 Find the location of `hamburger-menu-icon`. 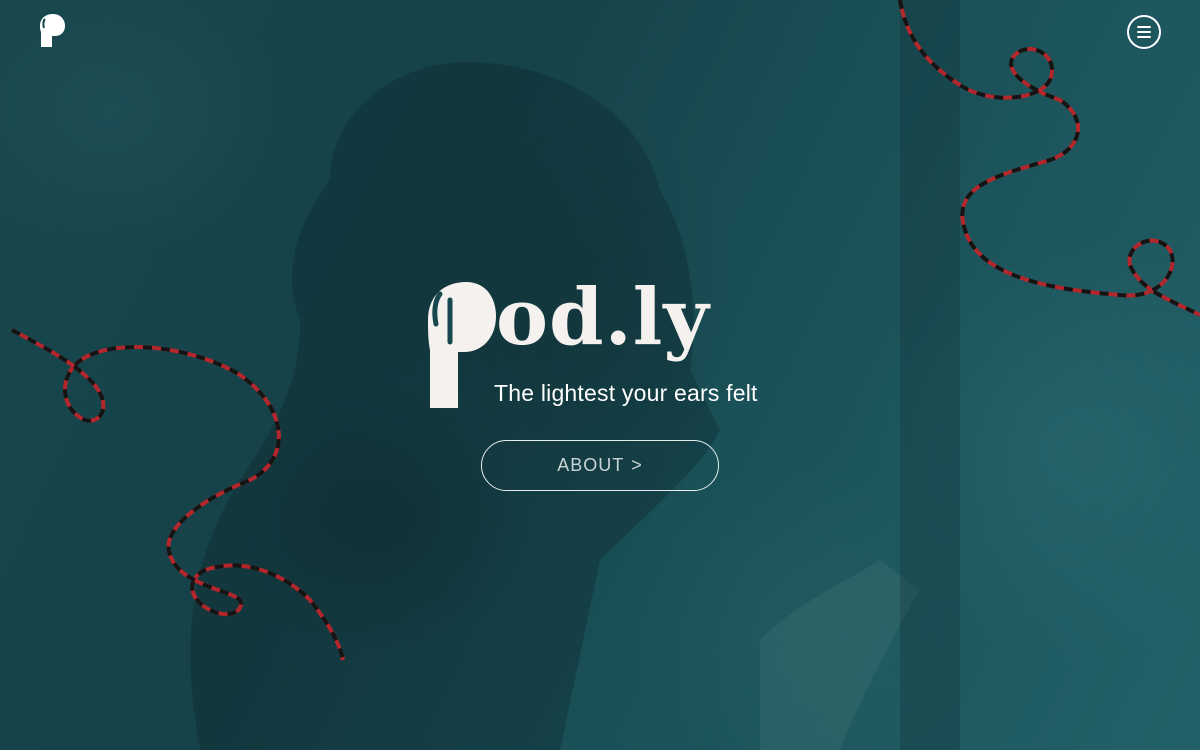

hamburger-menu-icon is located at coordinates (1144, 32).